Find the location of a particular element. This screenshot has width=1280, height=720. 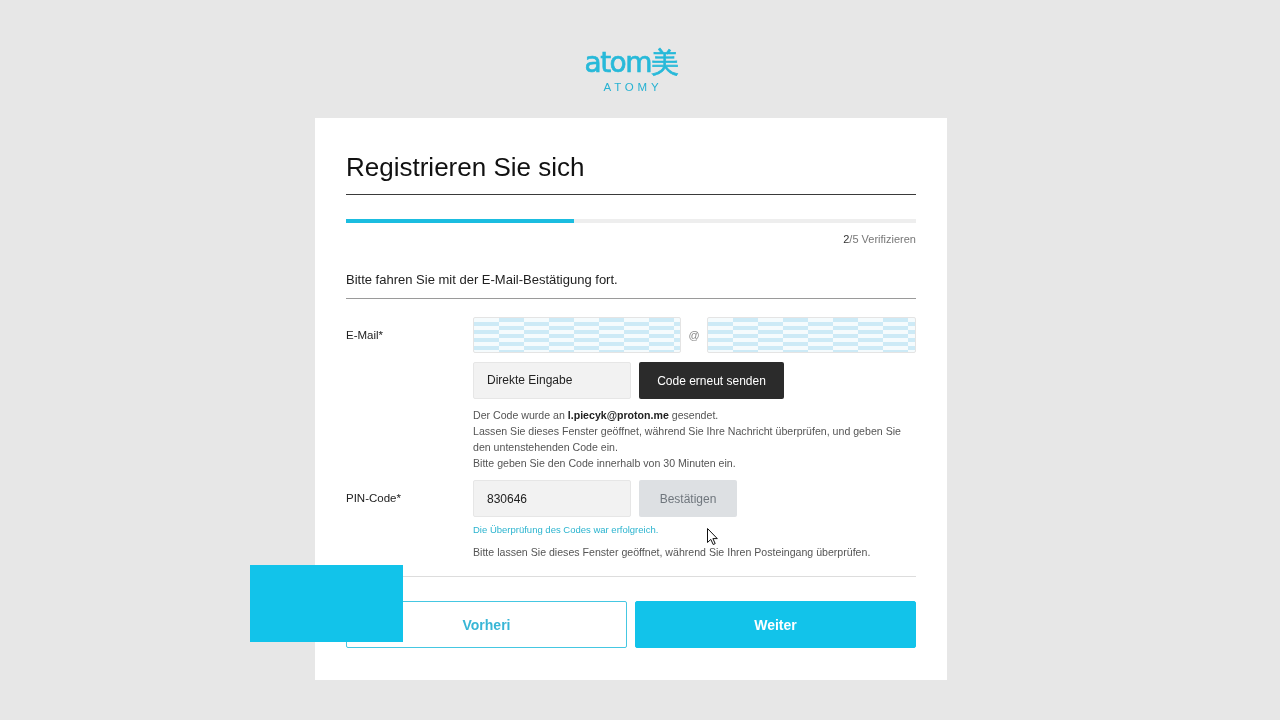

instruction-text: Bitte fahren Sie mit der E-Mail-Bestätigung fort. is located at coordinates (631, 285).